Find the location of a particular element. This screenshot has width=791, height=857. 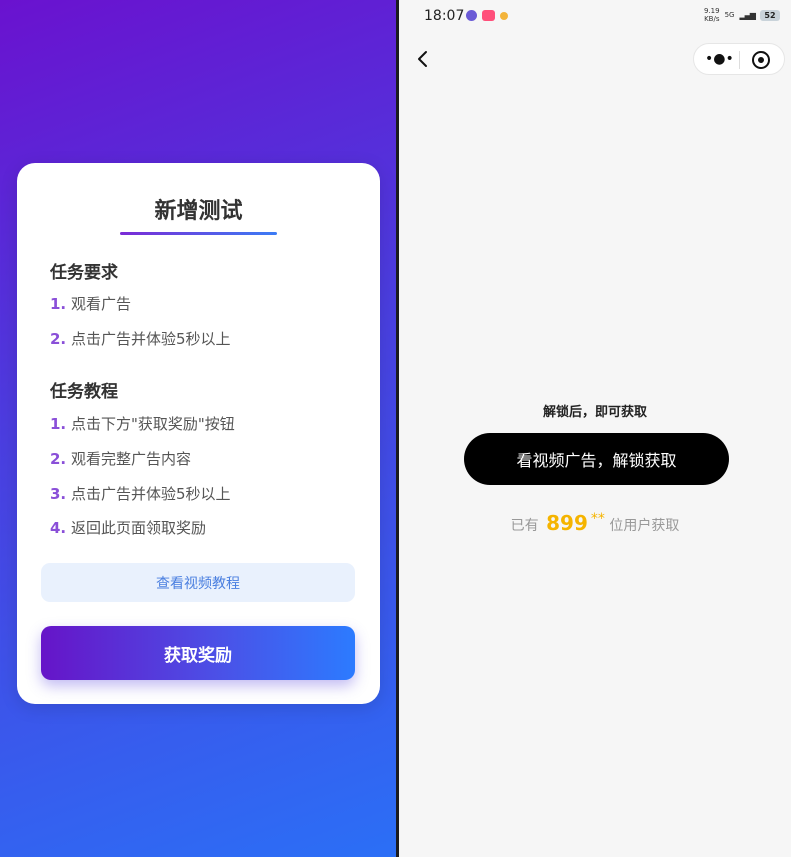

back-arrow-icon is located at coordinates (422, 59).